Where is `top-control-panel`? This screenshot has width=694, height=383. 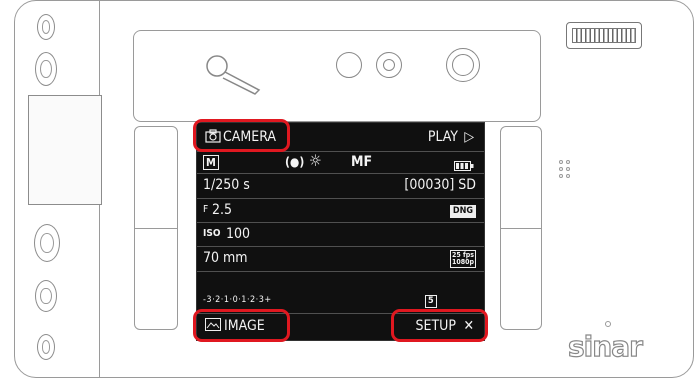
top-control-panel is located at coordinates (337, 76).